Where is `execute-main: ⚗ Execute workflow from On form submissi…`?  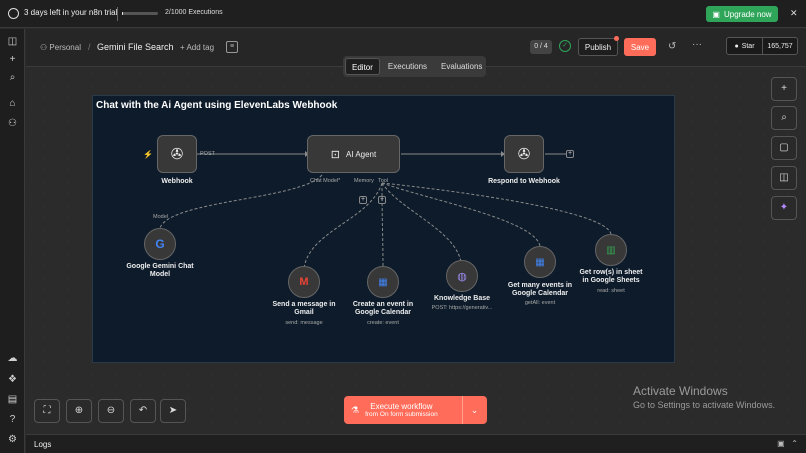
execute-main: ⚗ Execute workflow from On form submissi… is located at coordinates (403, 410).